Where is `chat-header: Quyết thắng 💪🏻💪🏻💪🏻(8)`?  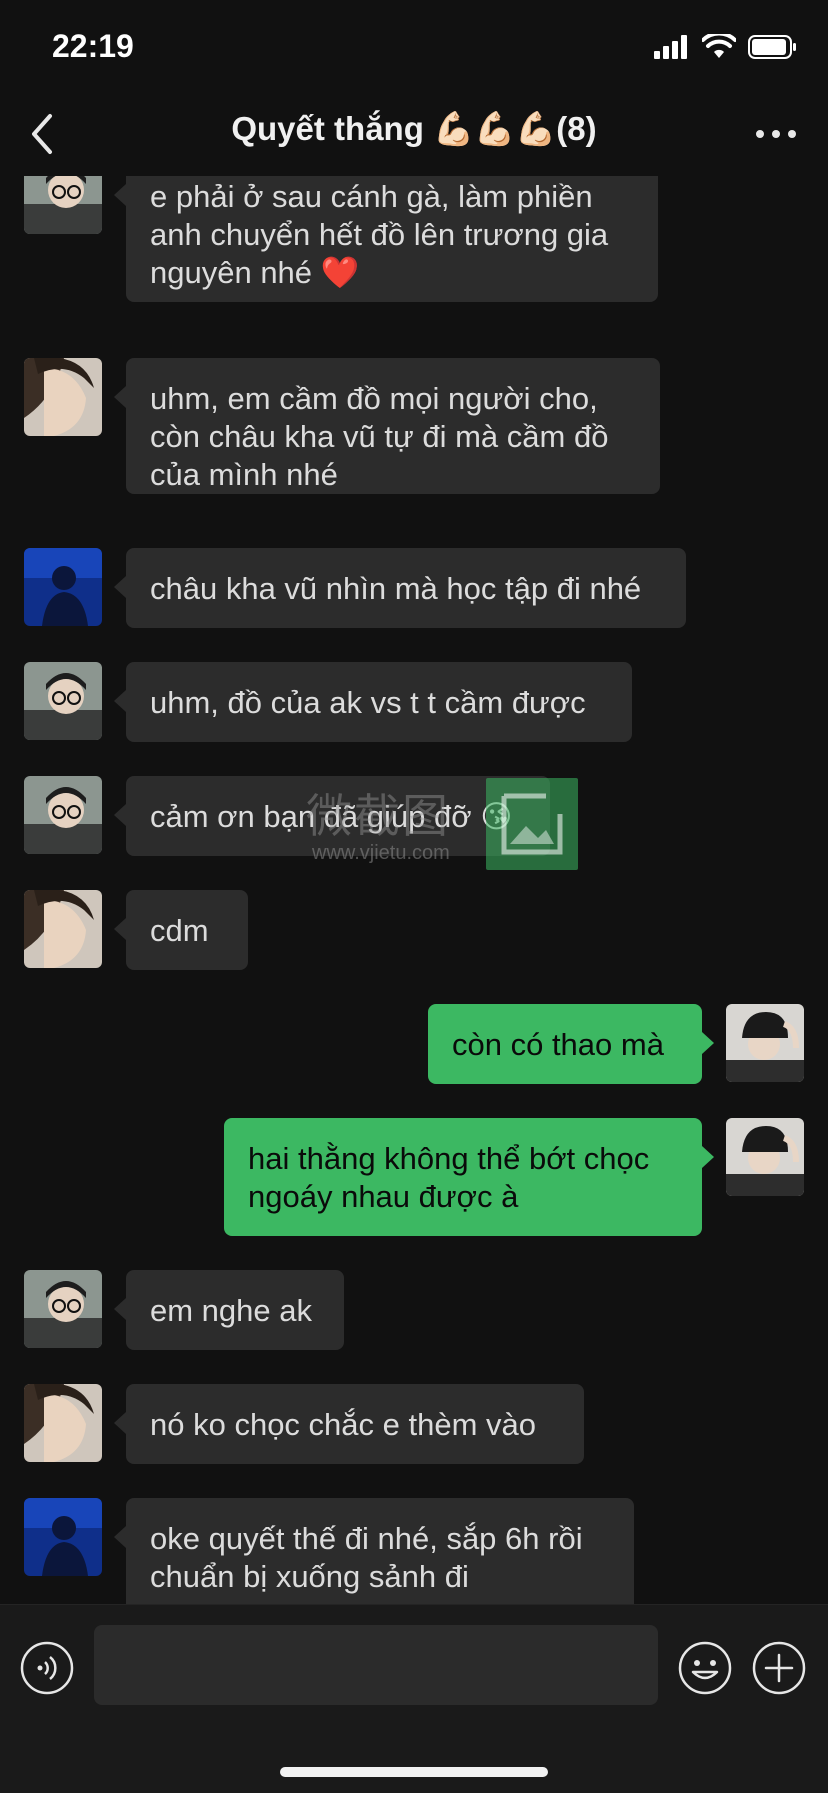 chat-header: Quyết thắng 💪🏻💪🏻💪🏻(8) is located at coordinates (414, 134).